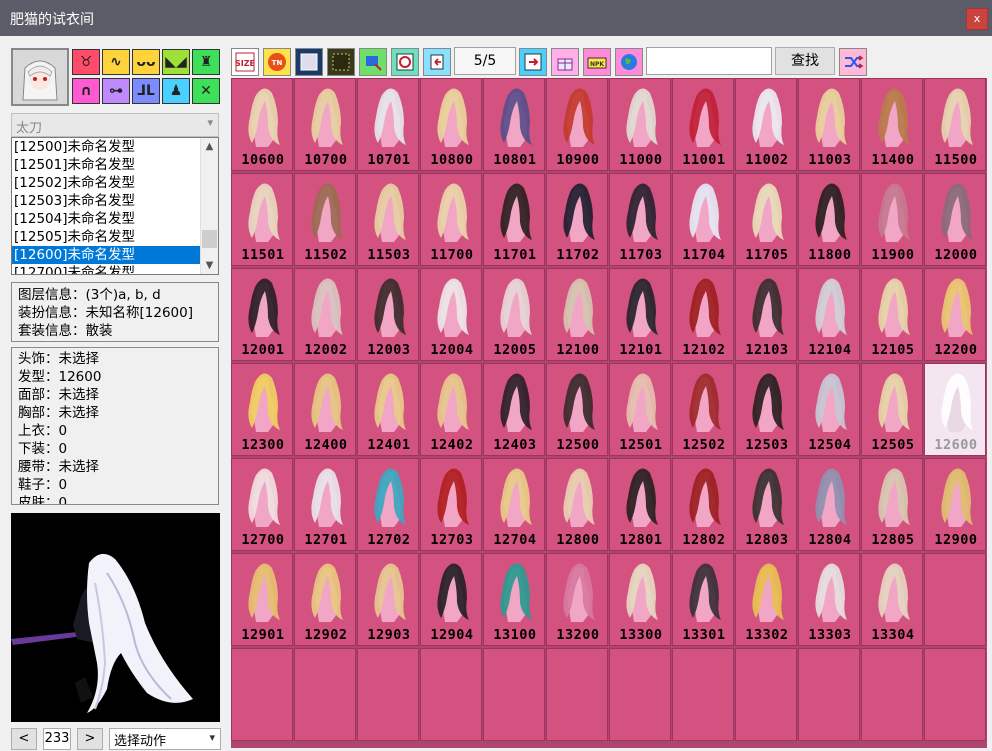 Image resolution: width=992 pixels, height=751 pixels. I want to click on gift-icon, so click(565, 62).